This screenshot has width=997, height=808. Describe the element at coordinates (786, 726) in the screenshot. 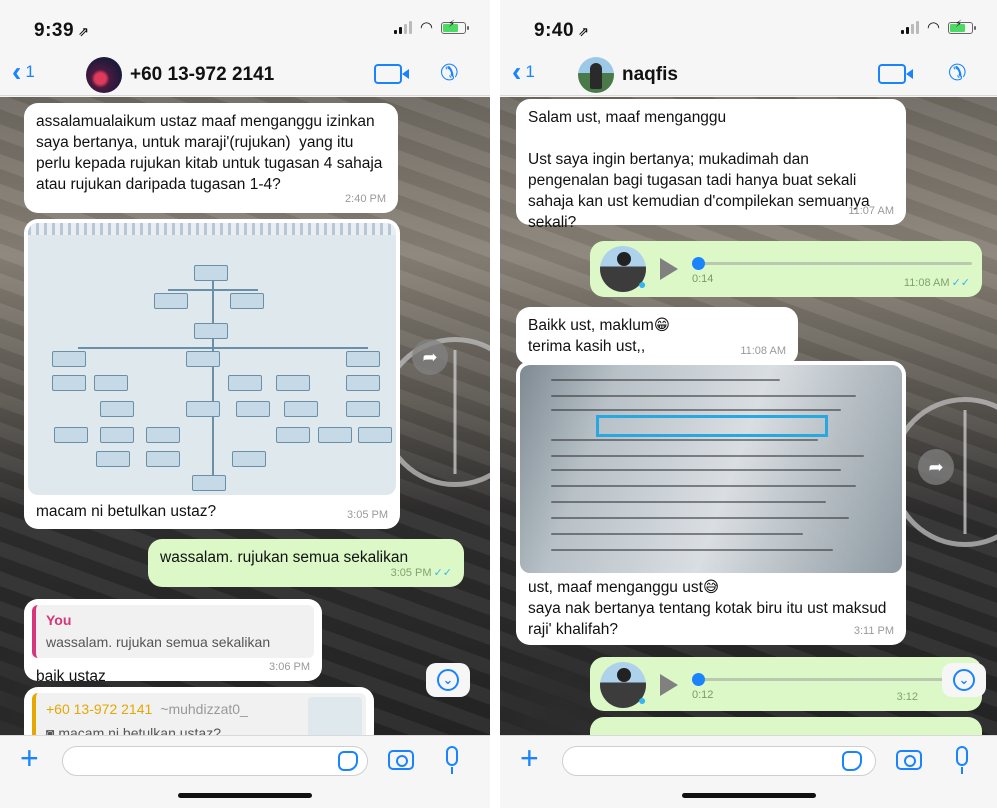

I see `voice-message` at that location.